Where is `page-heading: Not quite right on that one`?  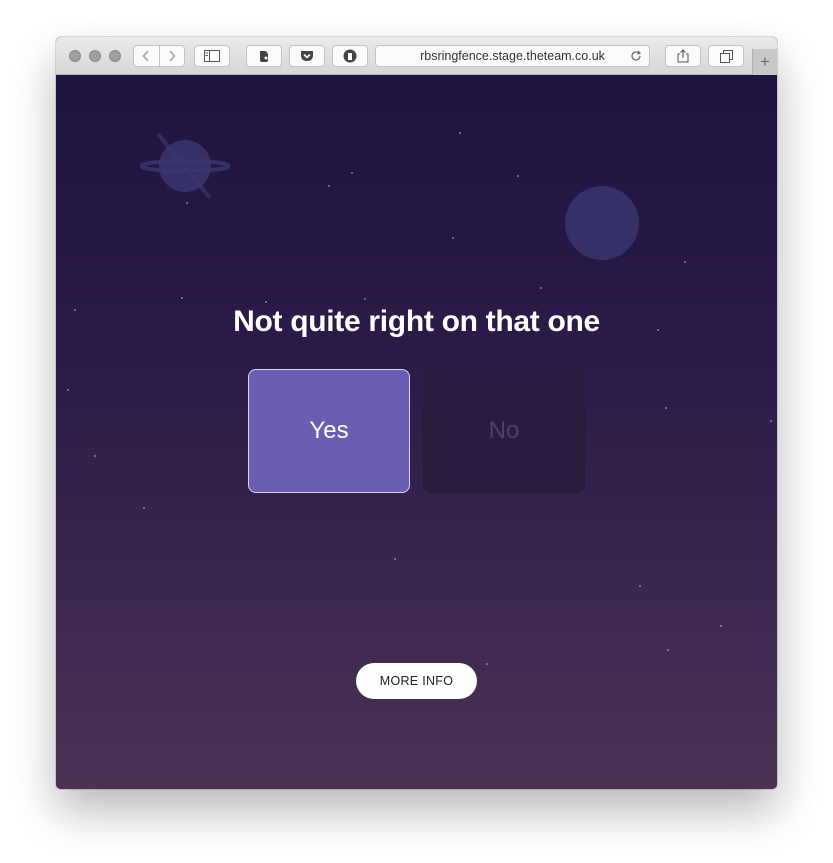 page-heading: Not quite right on that one is located at coordinates (416, 321).